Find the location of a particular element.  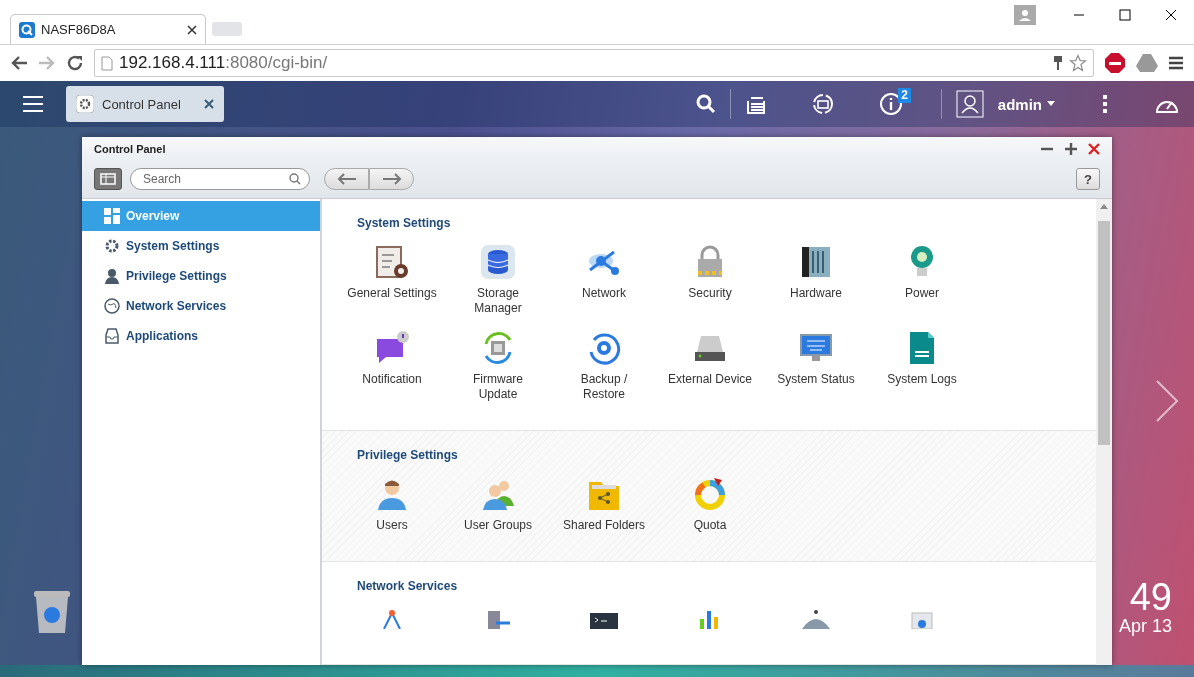

app-tab-label: Control Panel is located at coordinates (142, 104).